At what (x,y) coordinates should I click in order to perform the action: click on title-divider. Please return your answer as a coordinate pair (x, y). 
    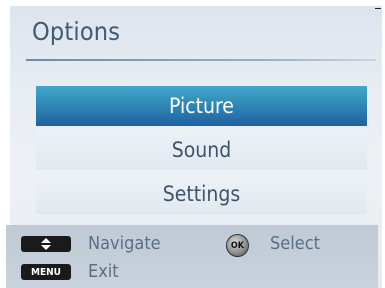
    Looking at the image, I should click on (201, 60).